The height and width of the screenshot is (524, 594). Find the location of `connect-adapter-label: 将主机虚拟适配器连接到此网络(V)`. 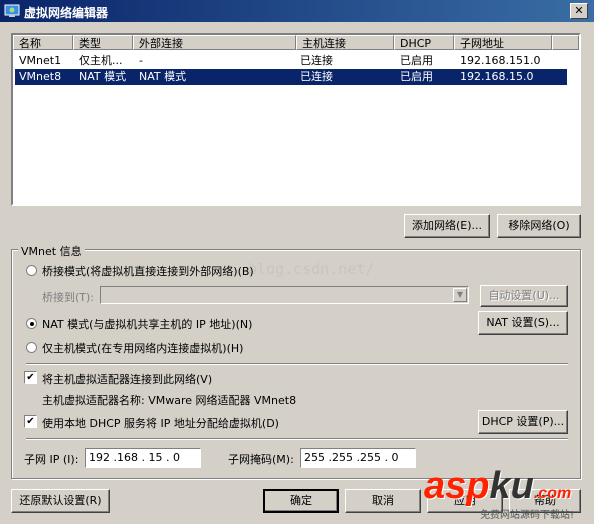

connect-adapter-label: 将主机虚拟适配器连接到此网络(V) is located at coordinates (127, 379).